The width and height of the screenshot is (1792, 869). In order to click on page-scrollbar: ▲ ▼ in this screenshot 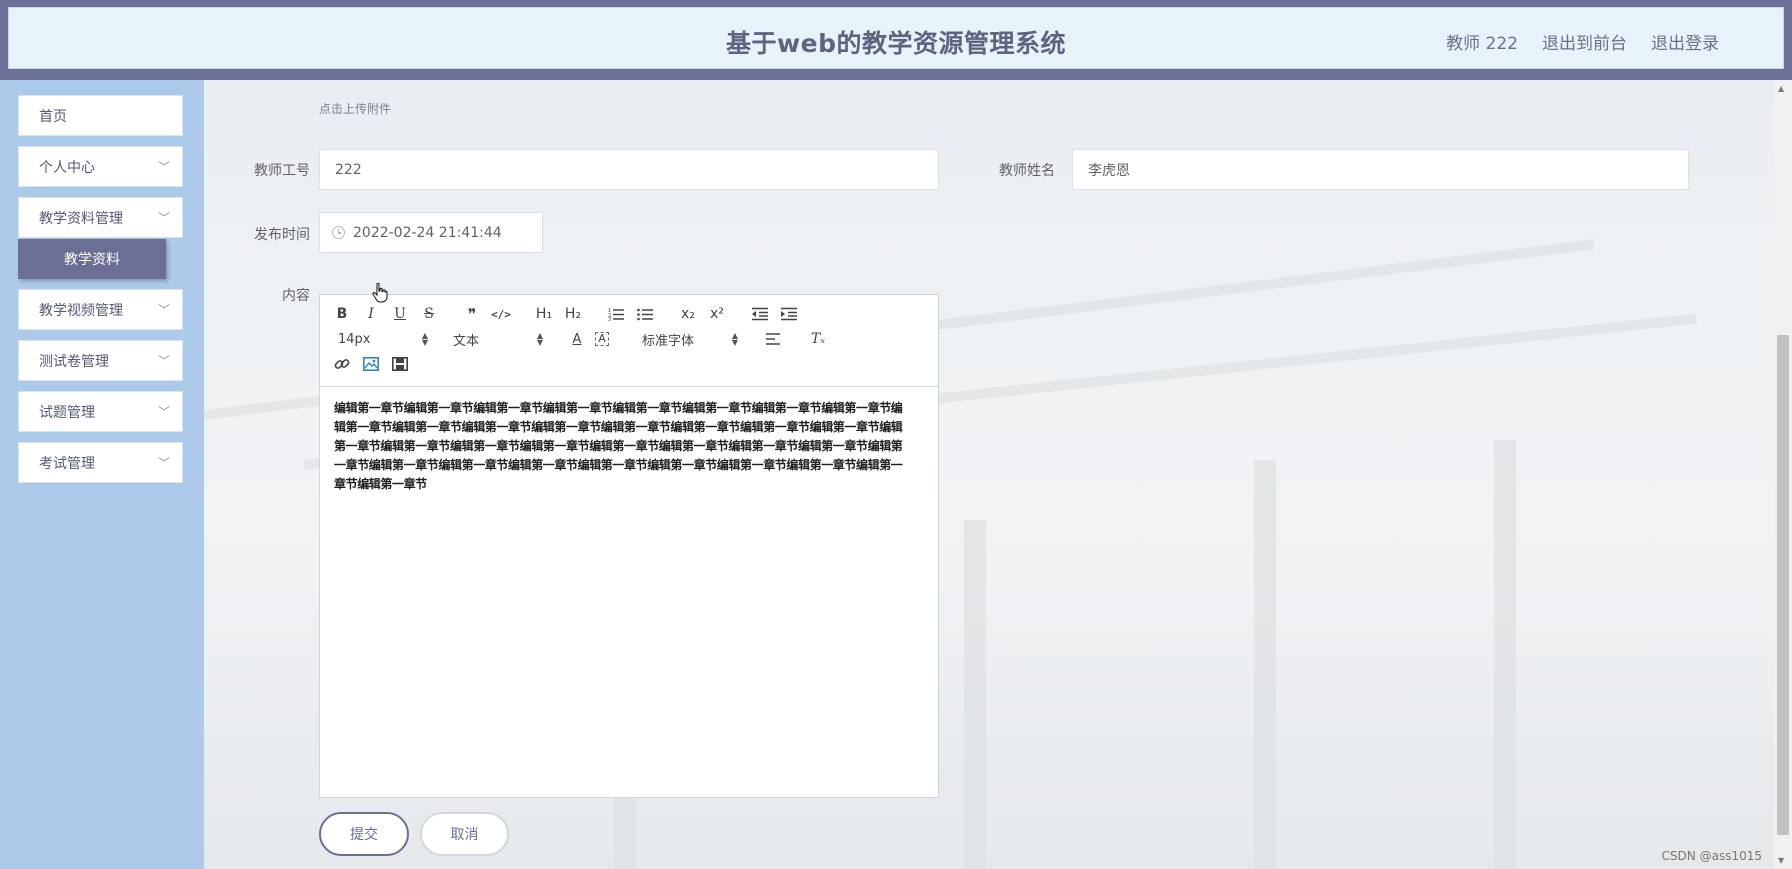, I will do `click(1783, 474)`.